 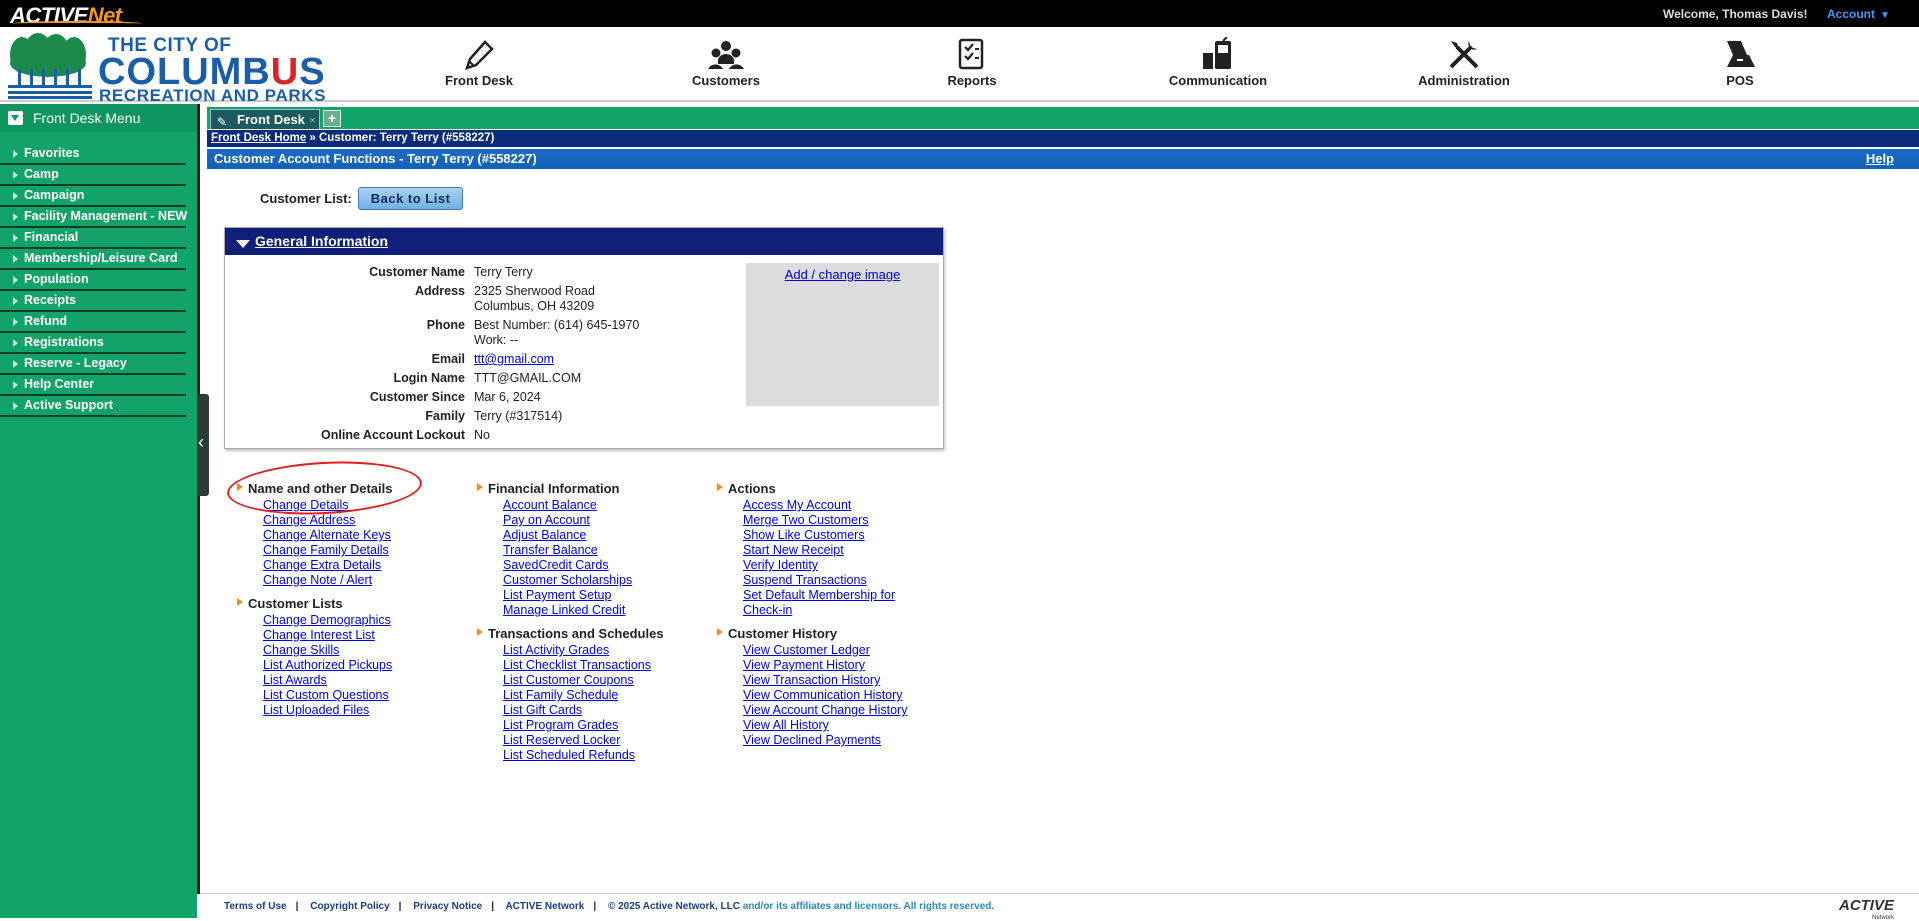 I want to click on link-list-scheduled-refunds: List Scheduled Refunds, so click(x=583, y=755).